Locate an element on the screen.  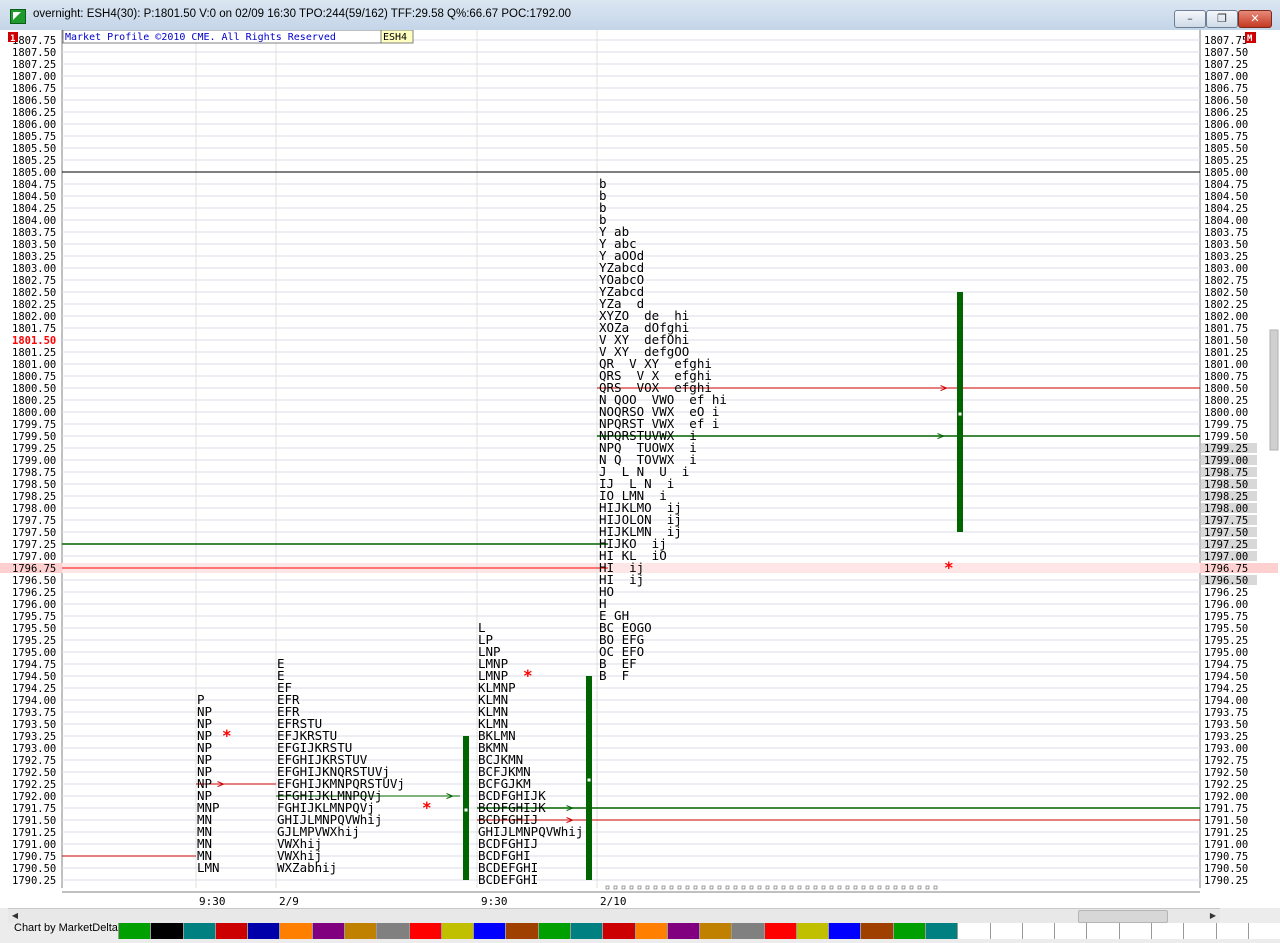
right-price-label: 1796.75 is located at coordinates (1226, 569).